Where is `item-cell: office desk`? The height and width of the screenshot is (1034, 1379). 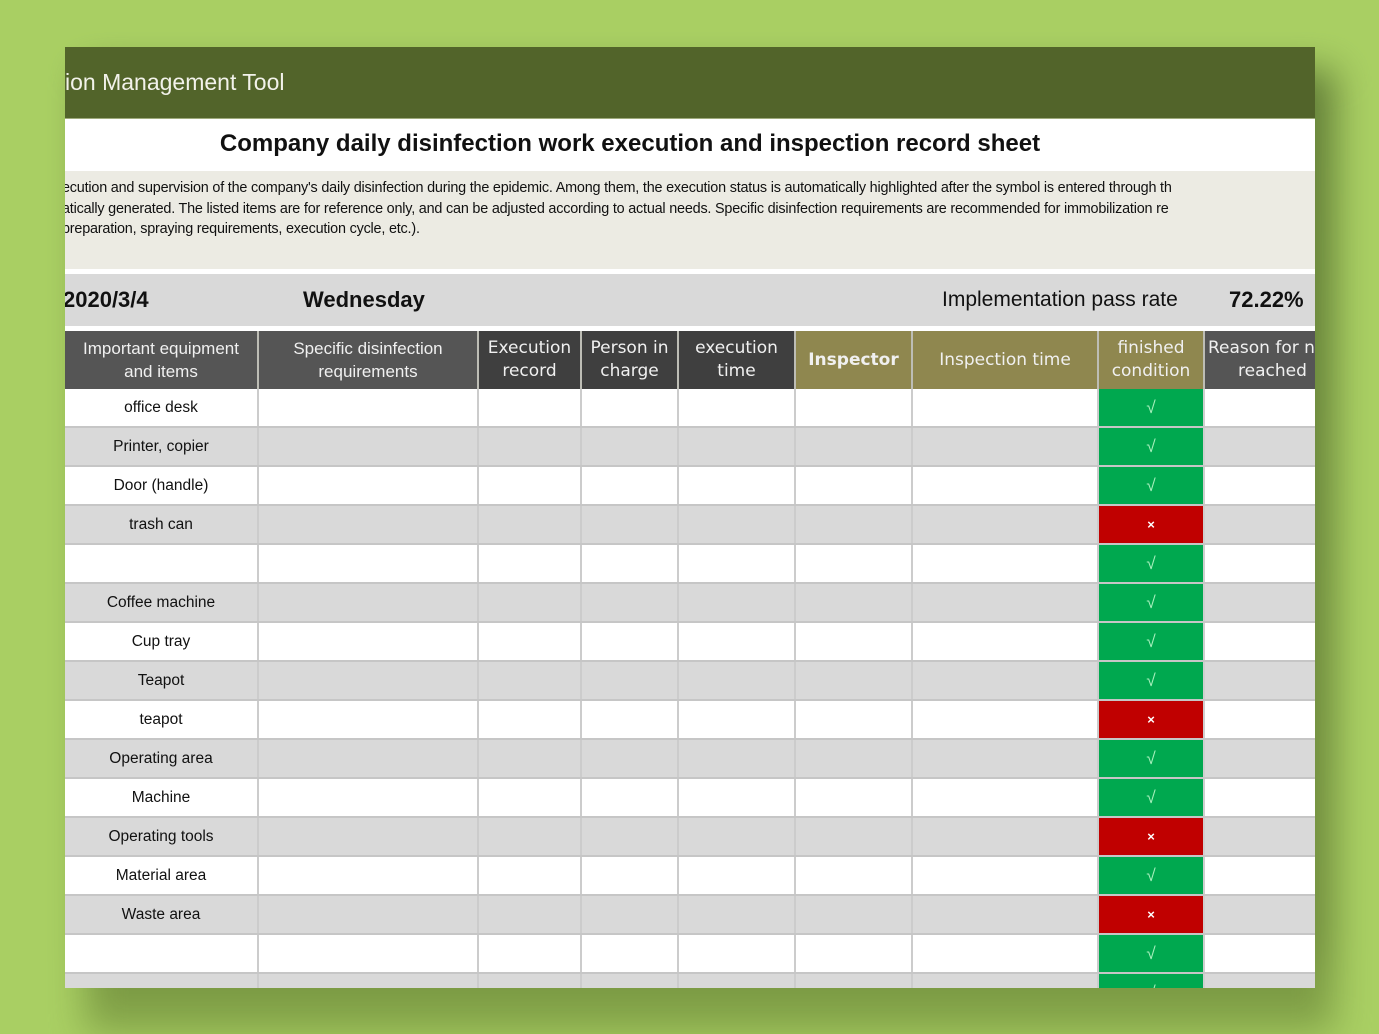 item-cell: office desk is located at coordinates (162, 408).